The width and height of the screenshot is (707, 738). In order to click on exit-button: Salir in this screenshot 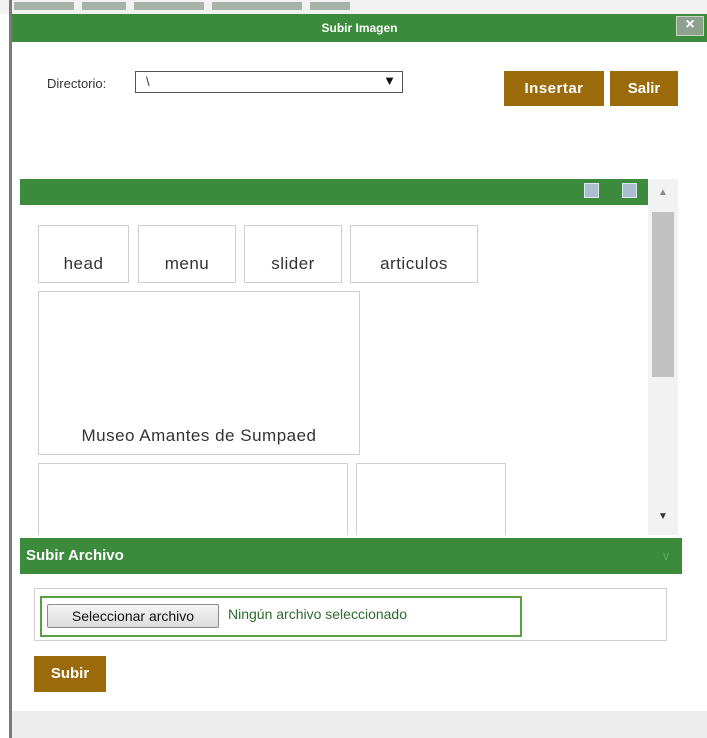, I will do `click(644, 88)`.